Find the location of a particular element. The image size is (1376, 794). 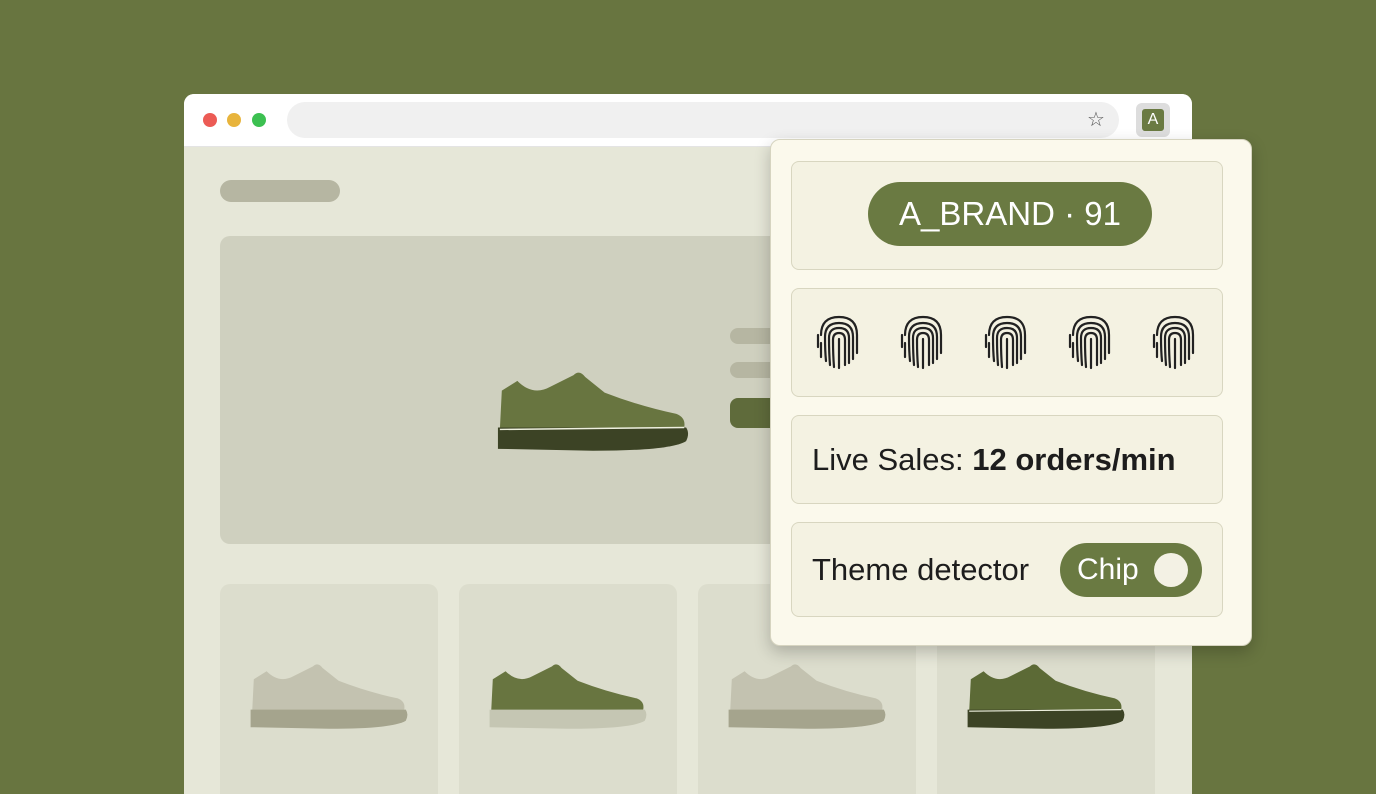

maximize-window-button is located at coordinates (259, 120).